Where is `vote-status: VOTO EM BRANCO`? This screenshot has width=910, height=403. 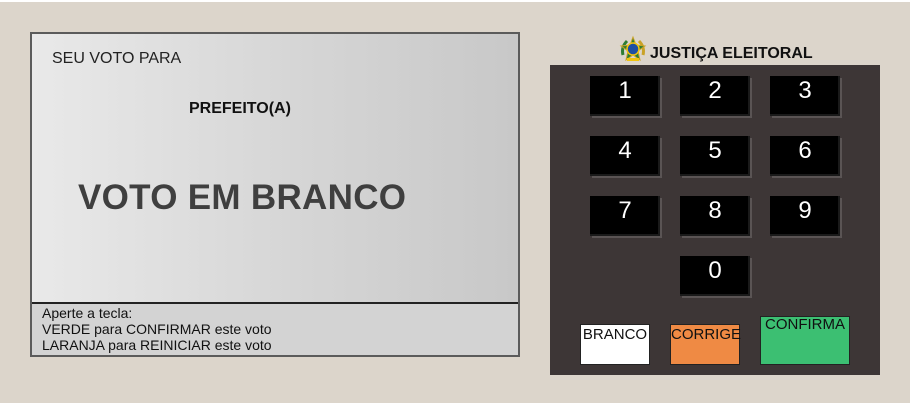 vote-status: VOTO EM BRANCO is located at coordinates (242, 197).